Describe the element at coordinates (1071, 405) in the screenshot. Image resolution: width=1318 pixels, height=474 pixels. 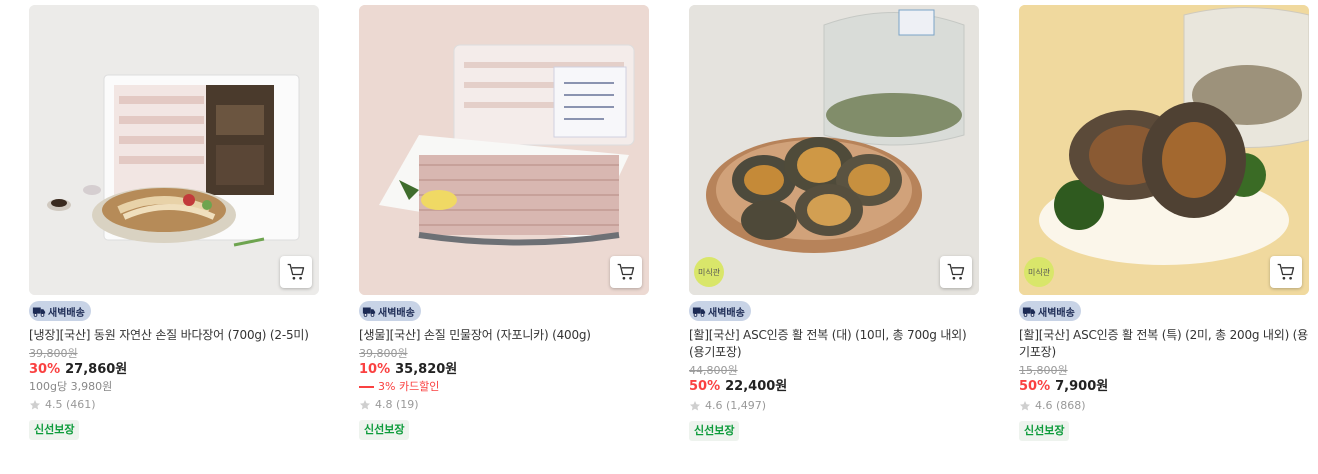
I see `review-count: (868)` at that location.